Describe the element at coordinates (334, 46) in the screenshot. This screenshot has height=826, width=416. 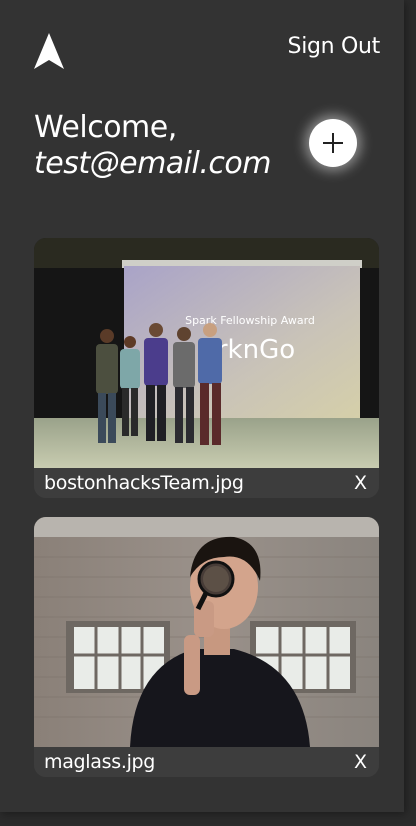
I see `sign-out-button: Sign Out` at that location.